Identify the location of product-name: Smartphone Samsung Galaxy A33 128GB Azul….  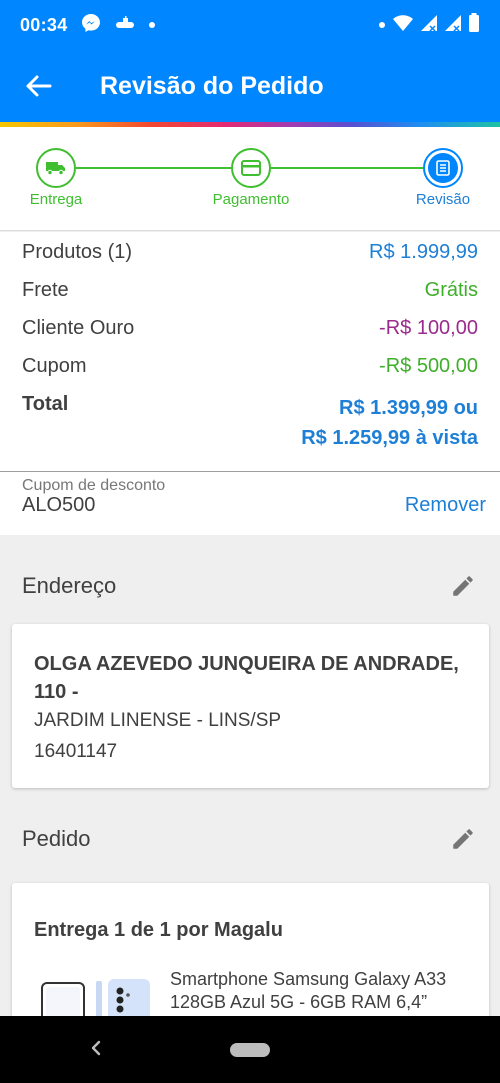
(319, 991).